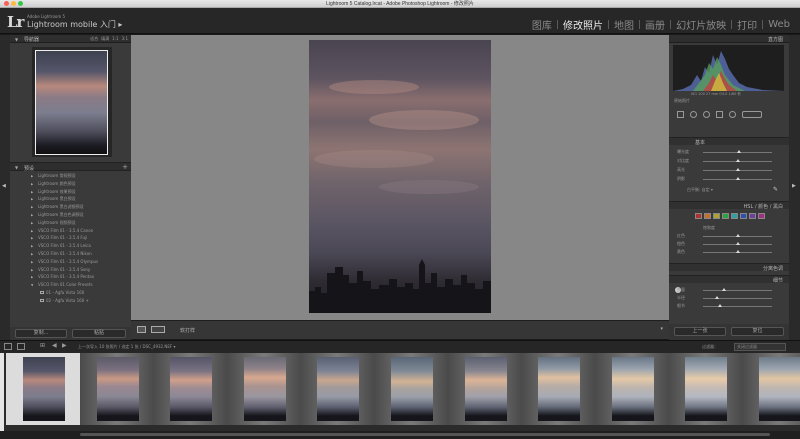 This screenshot has width=800, height=439. I want to click on paste-settings-button: 粘贴, so click(99, 333).